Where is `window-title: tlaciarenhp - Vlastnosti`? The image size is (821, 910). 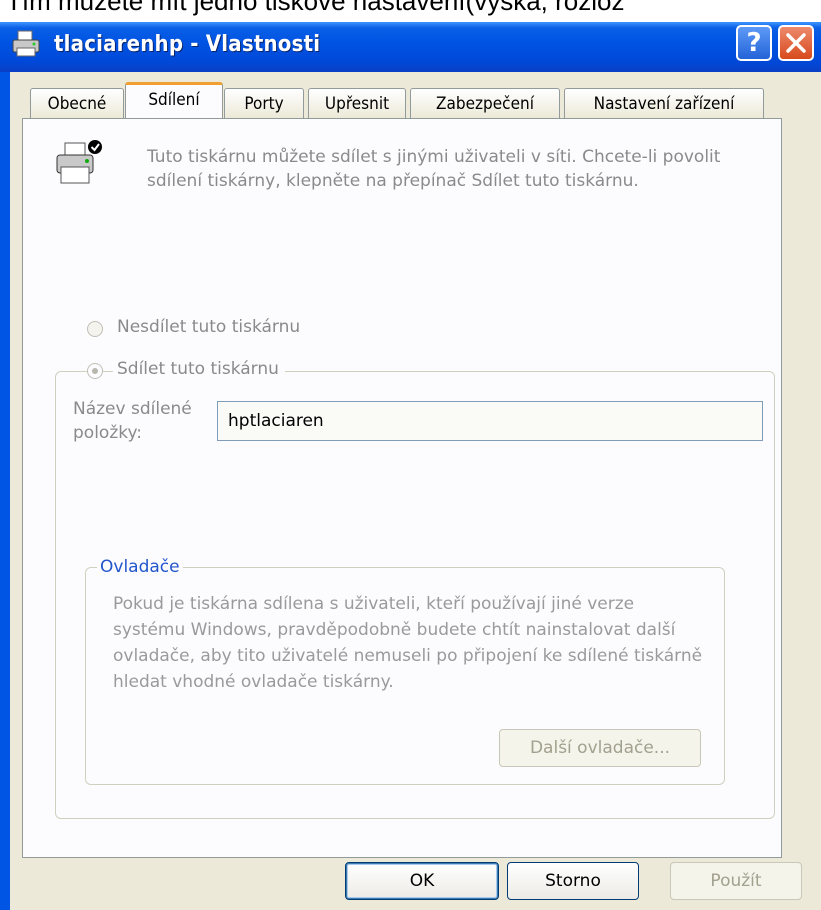 window-title: tlaciarenhp - Vlastnosti is located at coordinates (187, 44).